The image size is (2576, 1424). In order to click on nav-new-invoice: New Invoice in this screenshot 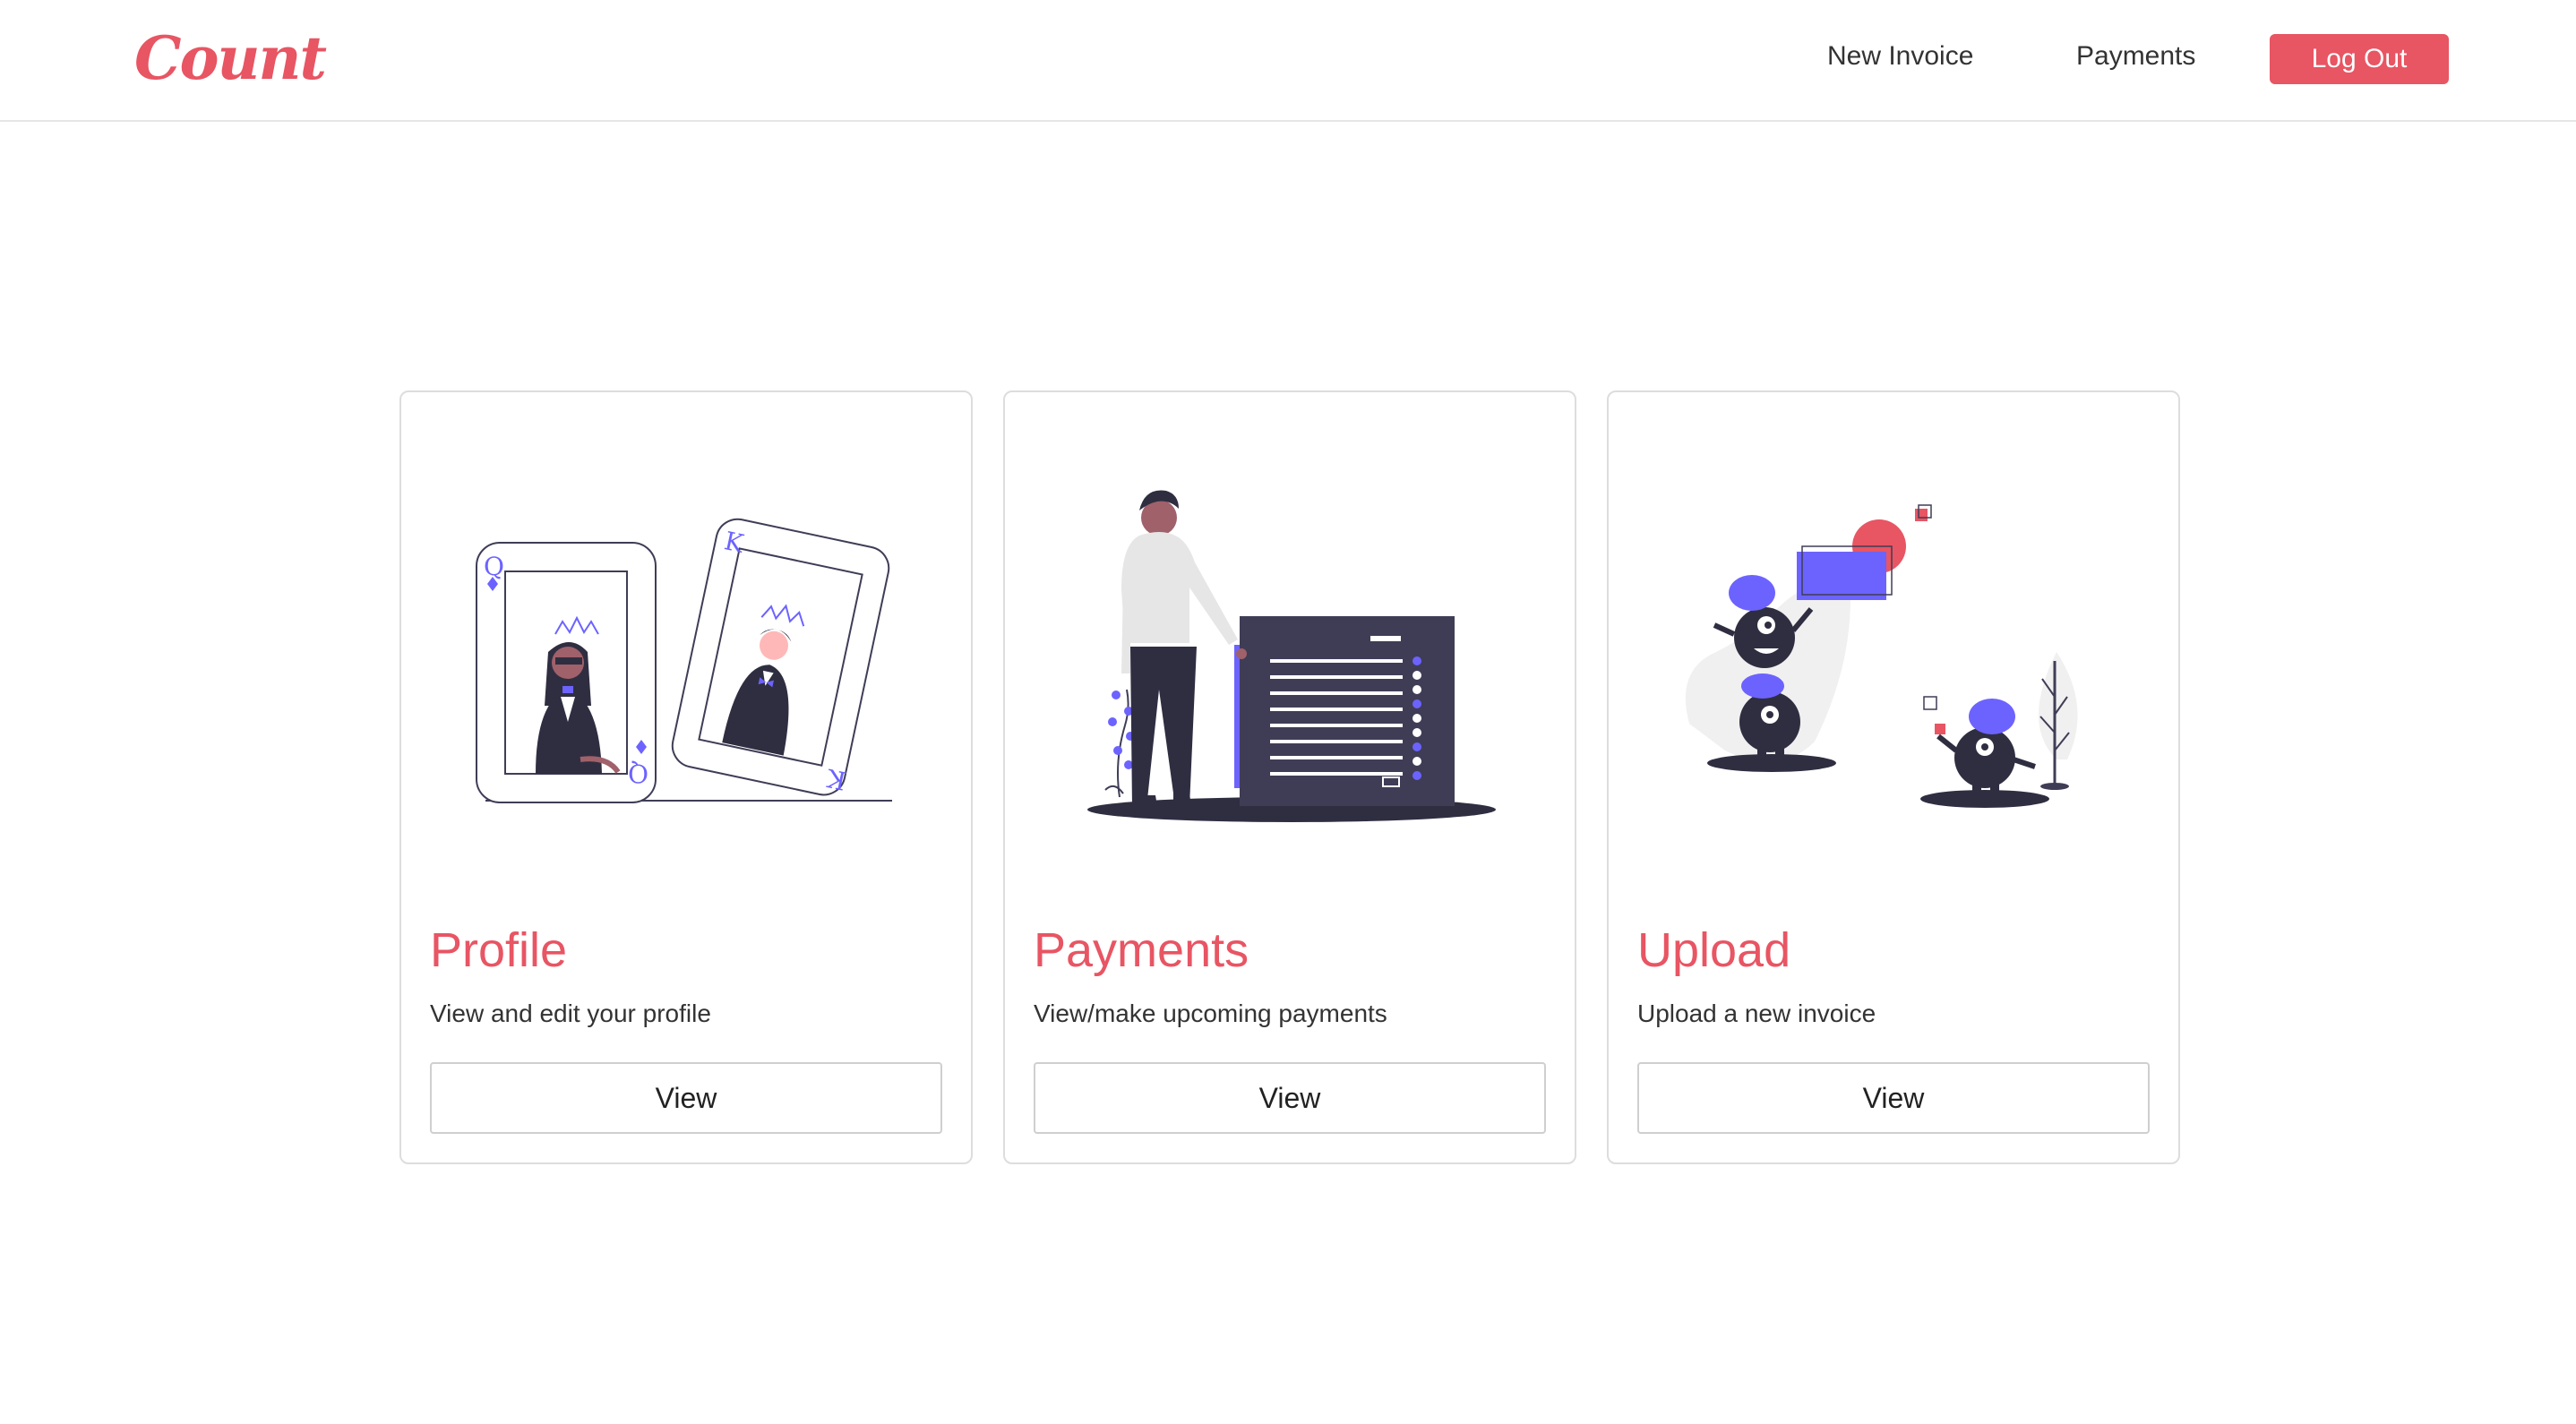, I will do `click(1900, 56)`.